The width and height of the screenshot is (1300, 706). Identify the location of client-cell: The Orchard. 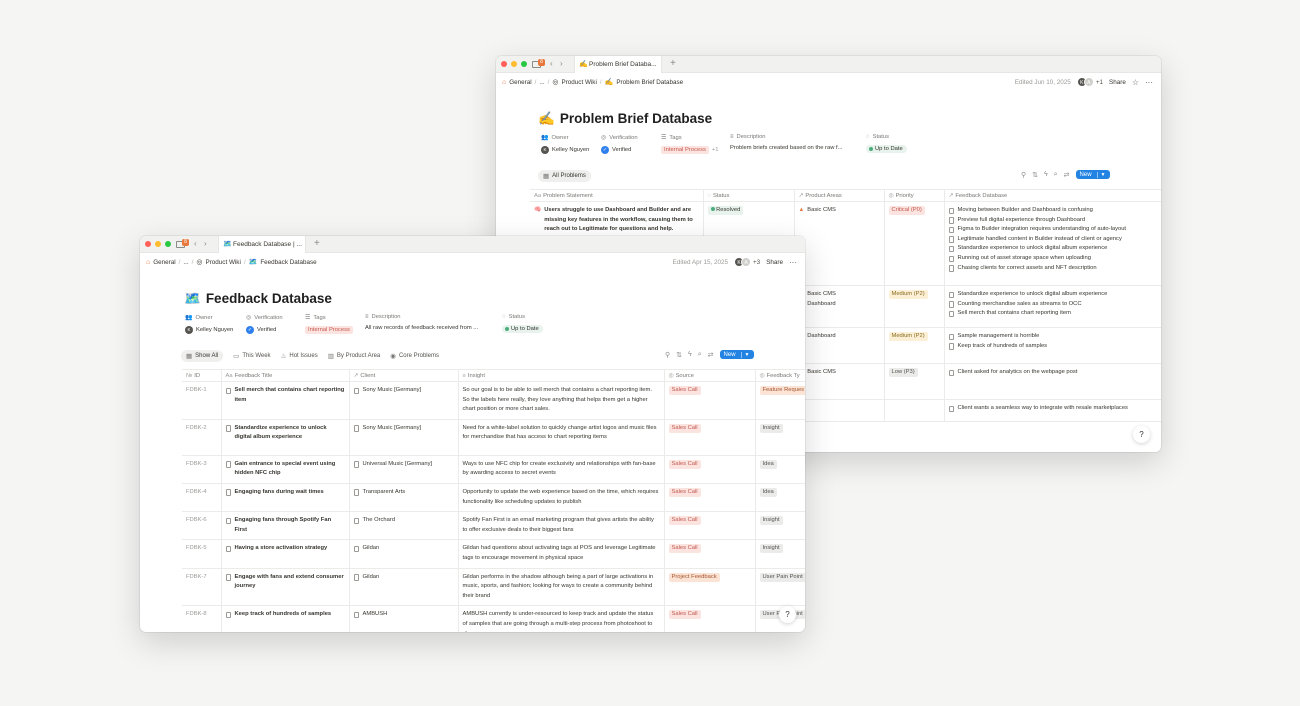
(404, 526).